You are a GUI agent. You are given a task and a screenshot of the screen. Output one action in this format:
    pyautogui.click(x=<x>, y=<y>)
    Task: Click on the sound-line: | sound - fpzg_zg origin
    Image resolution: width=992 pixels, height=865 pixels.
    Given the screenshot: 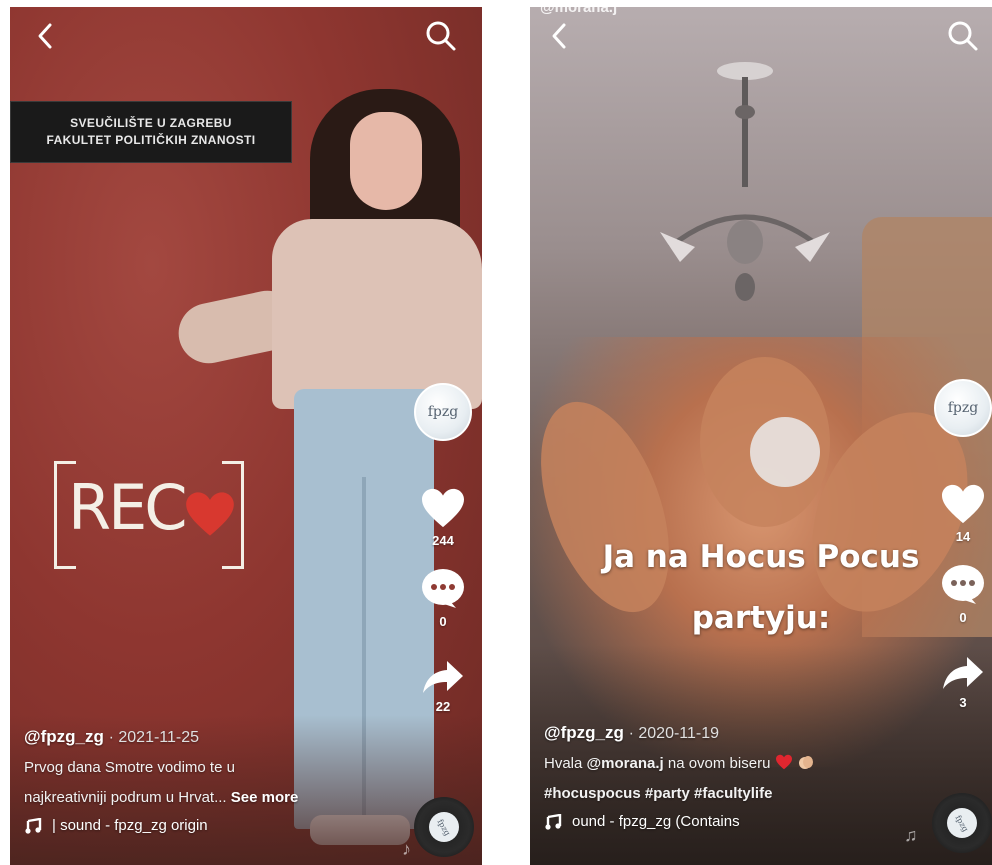 What is the action you would take?
    pyautogui.click(x=161, y=825)
    